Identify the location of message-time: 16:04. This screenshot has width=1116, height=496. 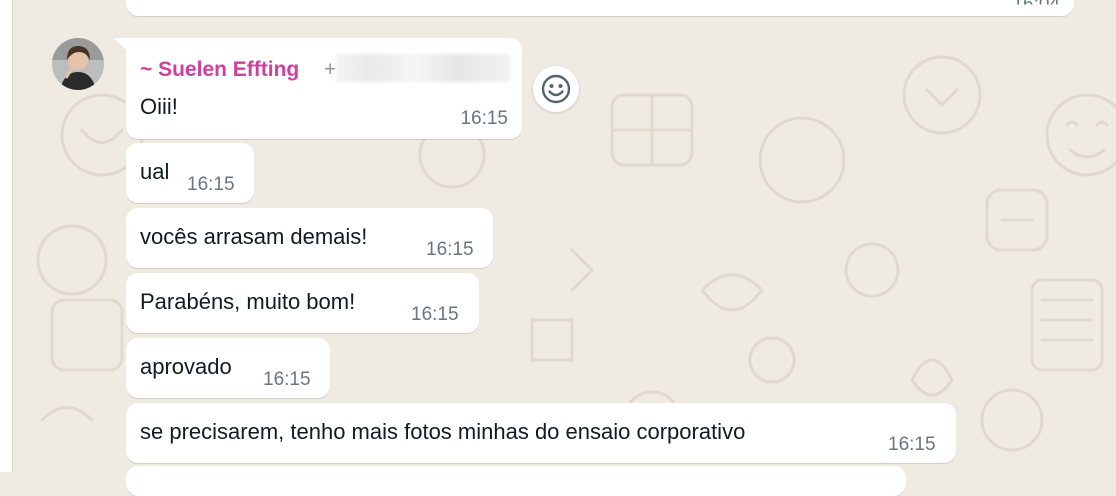
(1036, 7).